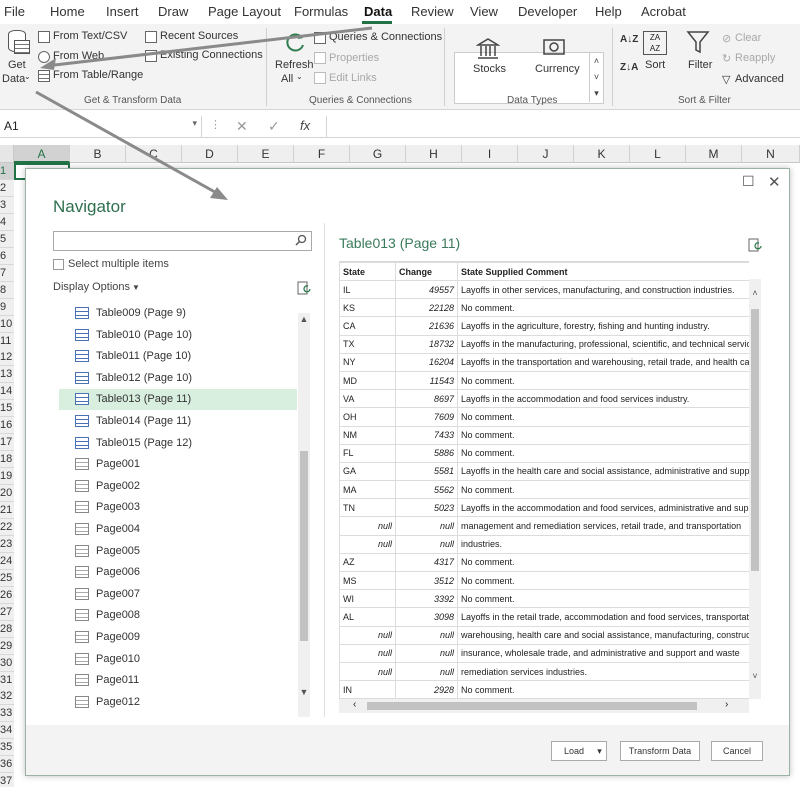 The height and width of the screenshot is (787, 800). I want to click on name-box: A1 ▾, so click(101, 126).